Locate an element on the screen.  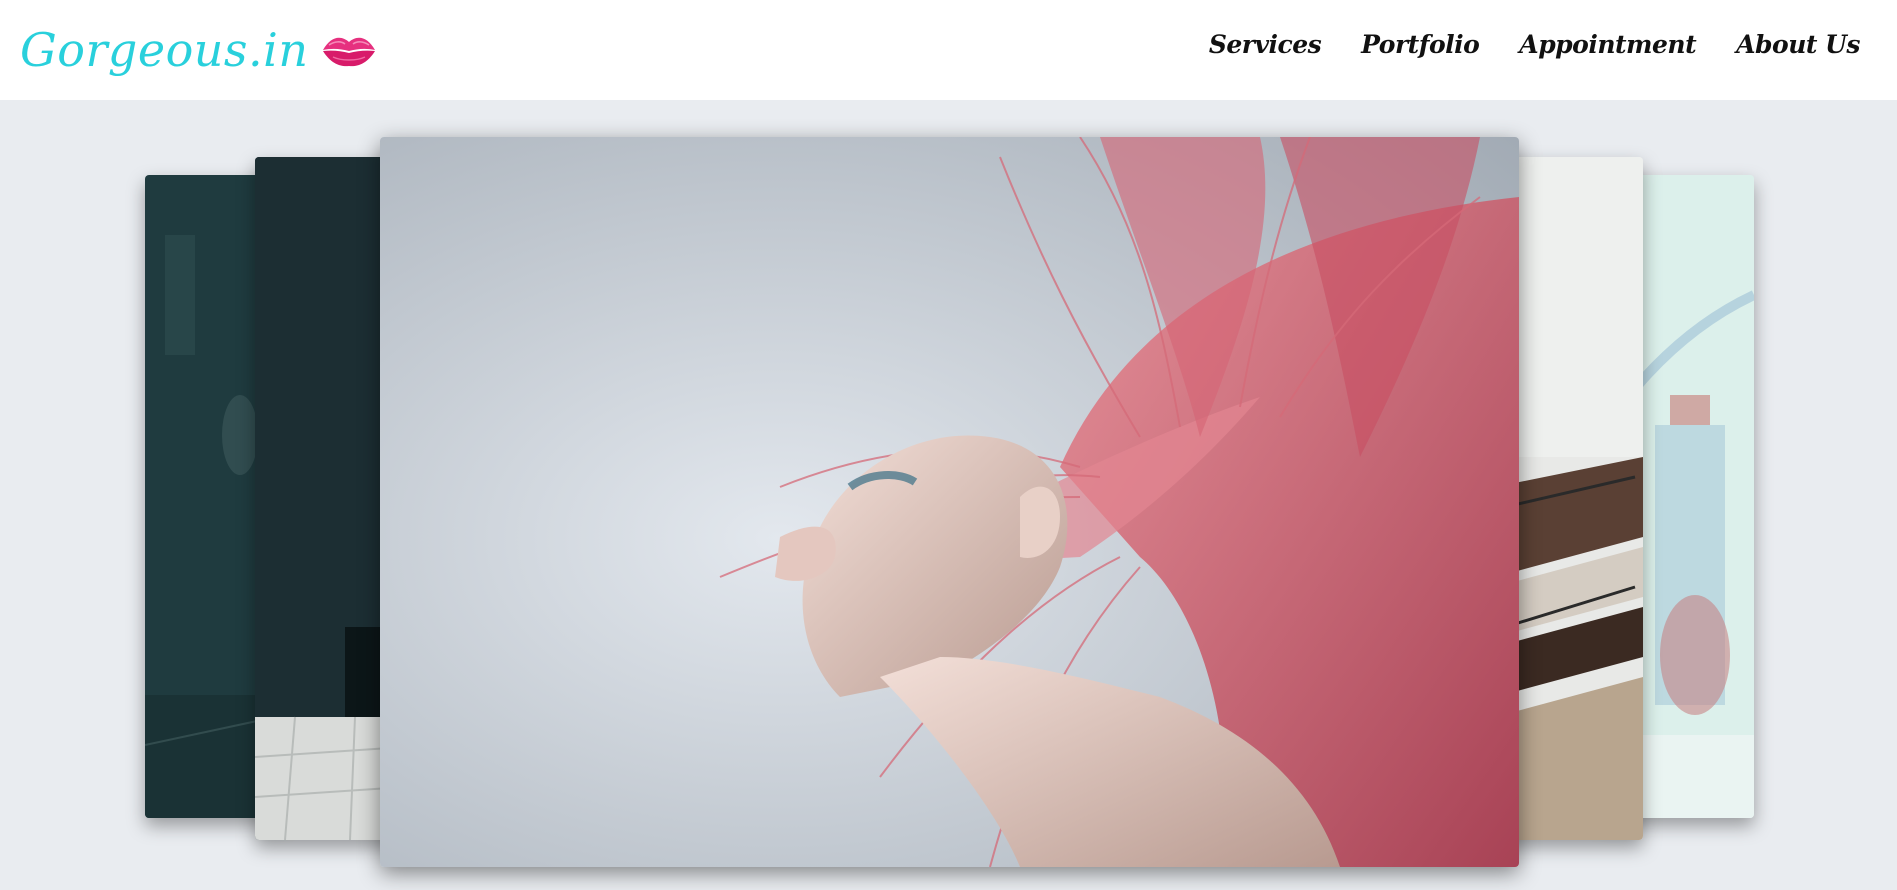
nav-link-portfolio: Portfolio is located at coordinates (1420, 44).